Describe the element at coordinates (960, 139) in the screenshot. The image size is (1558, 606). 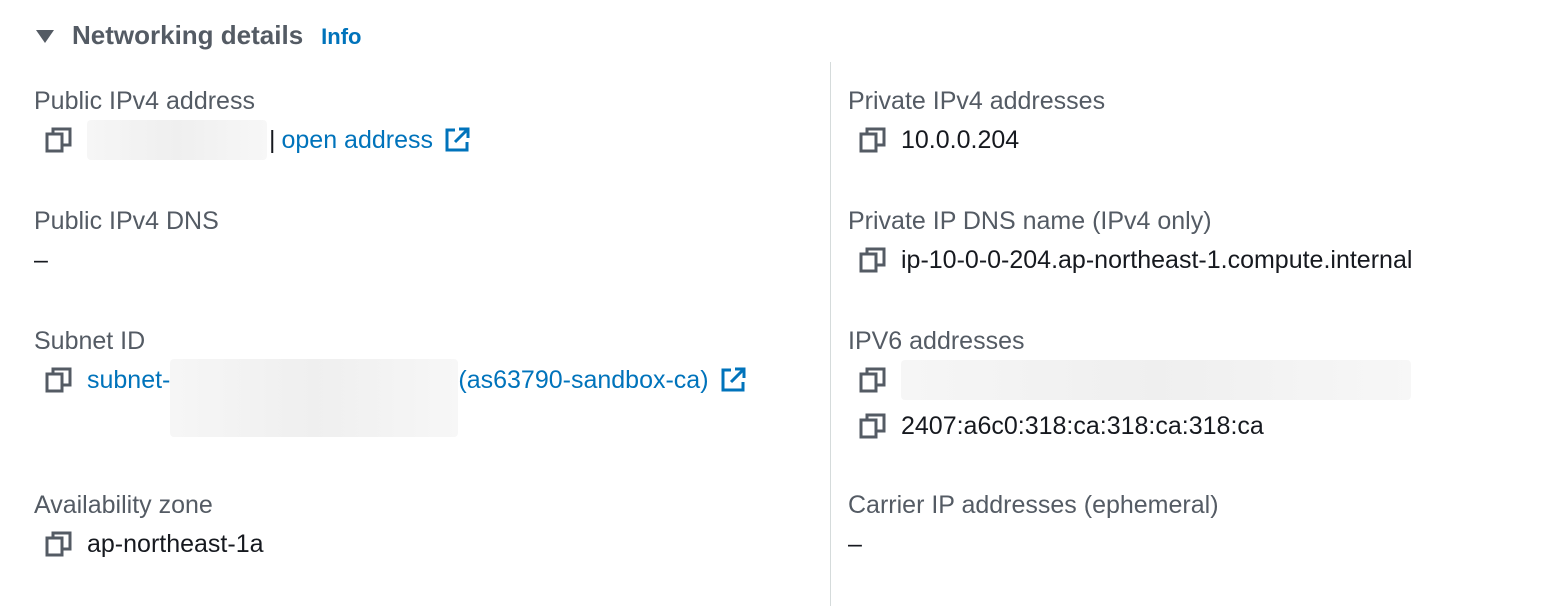
I see `private-ipv4-value: 10.0.0.204` at that location.